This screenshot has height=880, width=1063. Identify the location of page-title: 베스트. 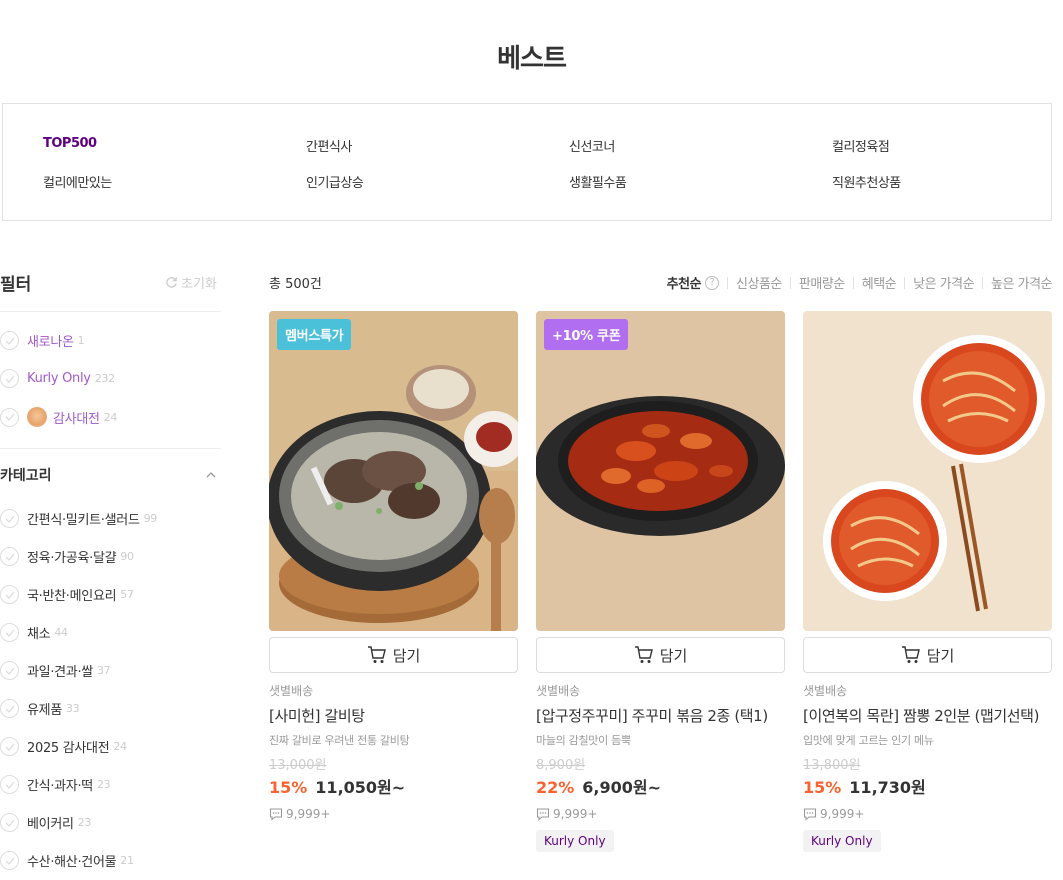
(532, 59).